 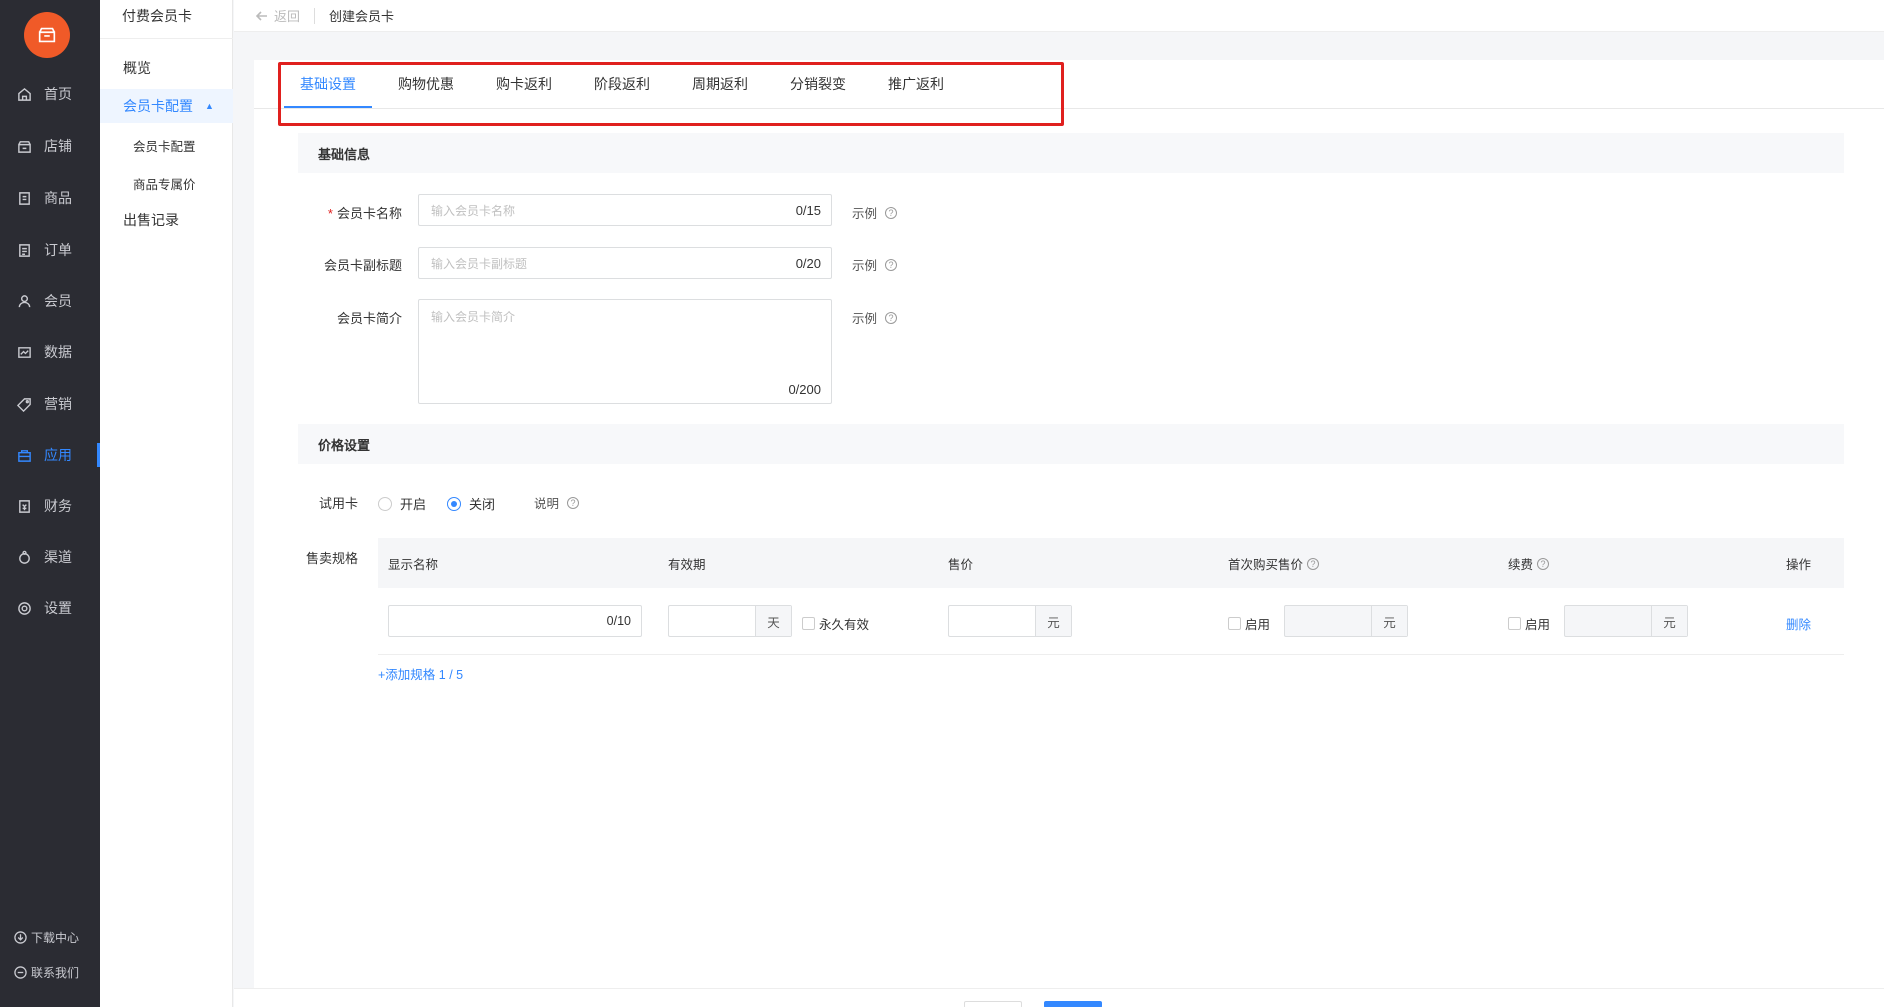 What do you see at coordinates (362, 16) in the screenshot?
I see `page-title: 创建会员卡` at bounding box center [362, 16].